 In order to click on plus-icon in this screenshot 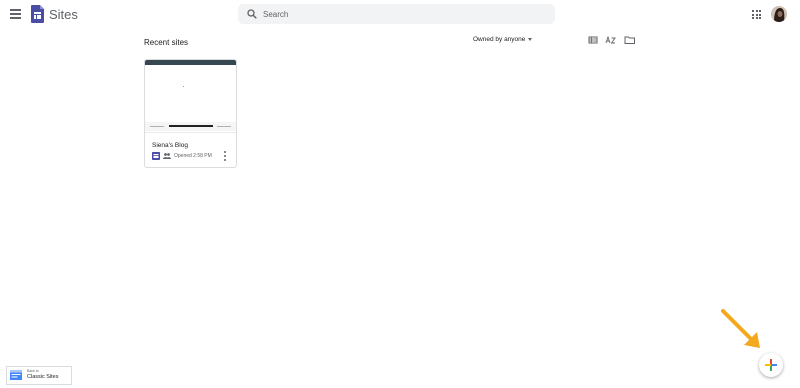, I will do `click(771, 365)`.